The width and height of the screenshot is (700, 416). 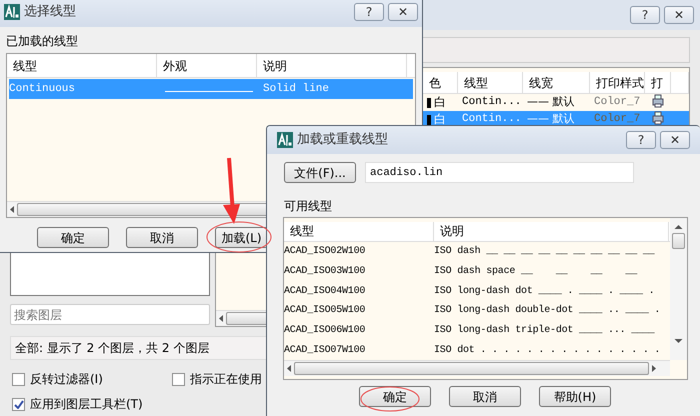 What do you see at coordinates (544, 291) in the screenshot?
I see `table-cell-text: ISO long-dash dot ____ . ____ . ____ .` at bounding box center [544, 291].